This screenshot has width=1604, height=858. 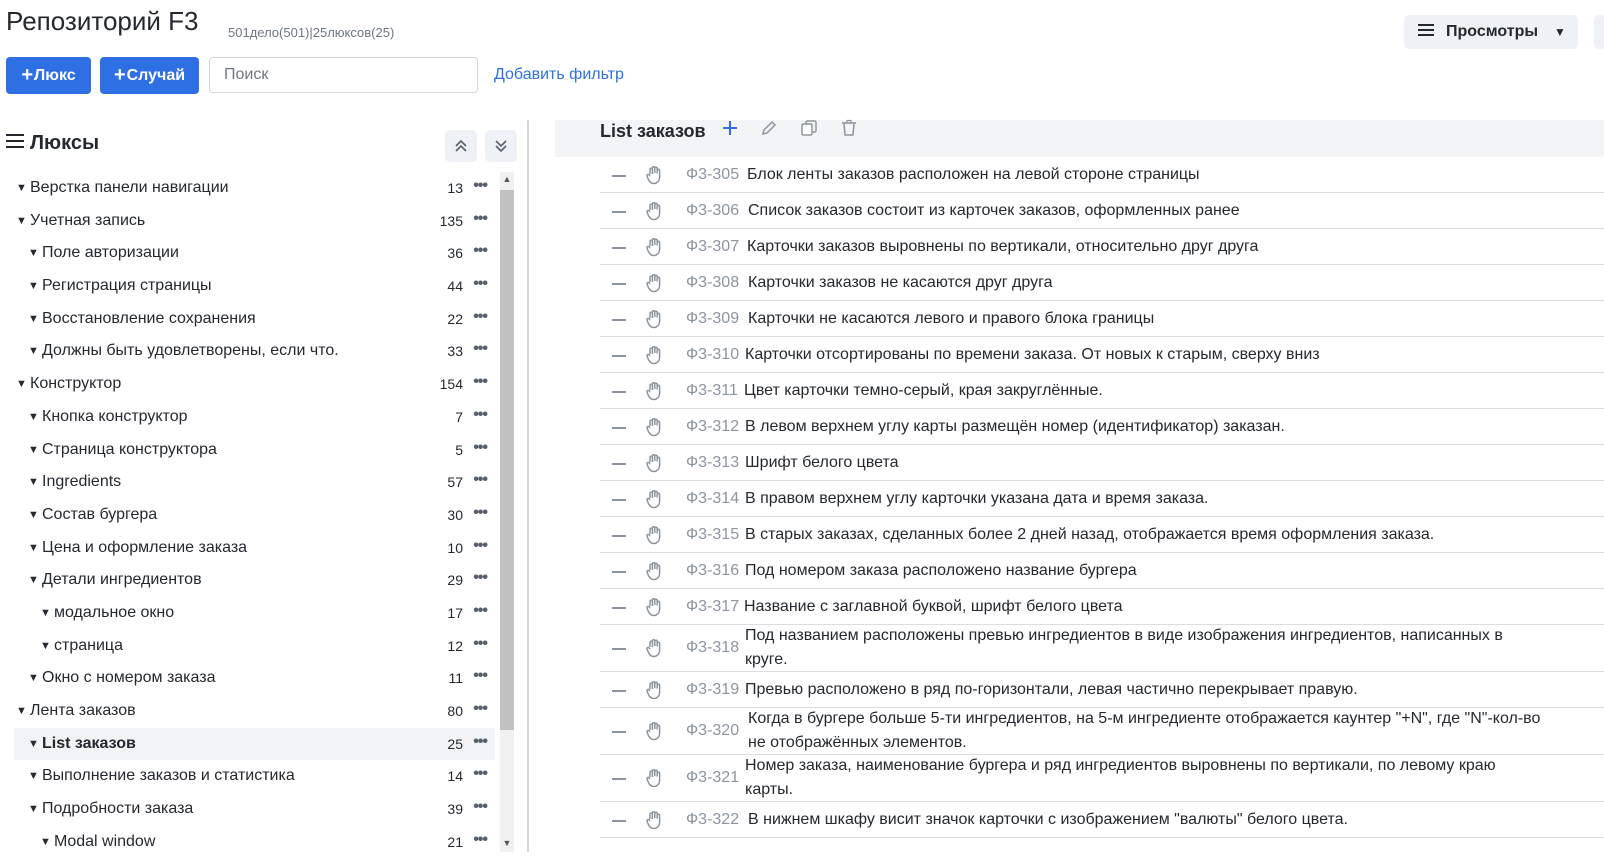 What do you see at coordinates (254, 613) in the screenshot?
I see `sidebar-item: ▼ модальное окно 17 •••` at bounding box center [254, 613].